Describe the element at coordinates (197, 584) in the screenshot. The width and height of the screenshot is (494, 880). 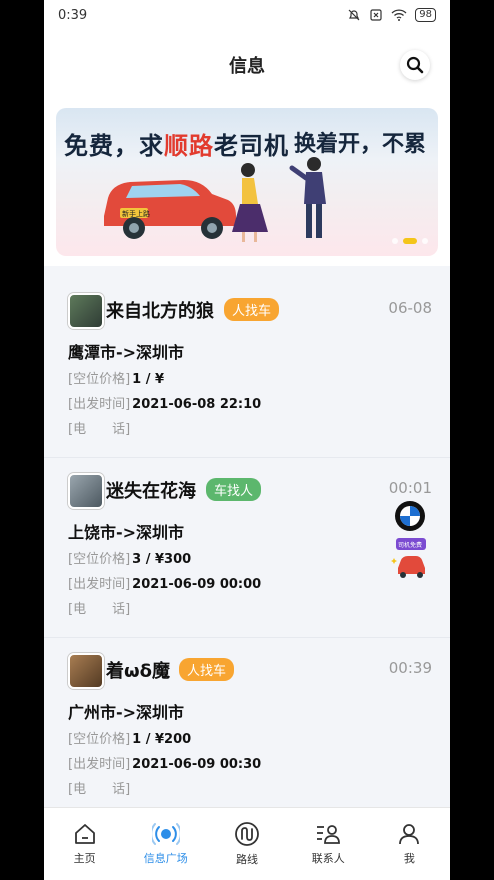
I see `departure-value: 2021-06-09 00:00` at that location.